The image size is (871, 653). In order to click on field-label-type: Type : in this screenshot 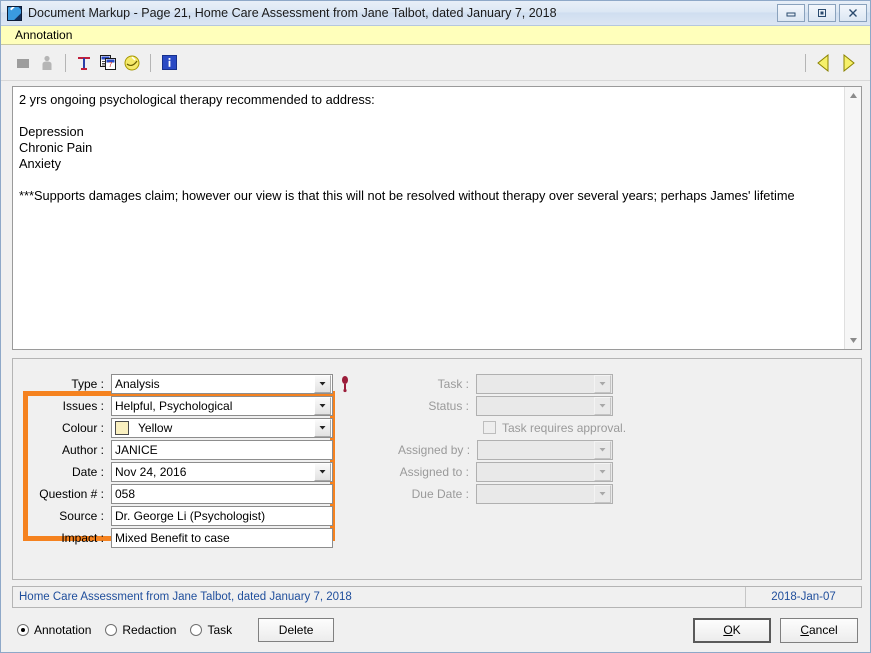, I will do `click(87, 383)`.